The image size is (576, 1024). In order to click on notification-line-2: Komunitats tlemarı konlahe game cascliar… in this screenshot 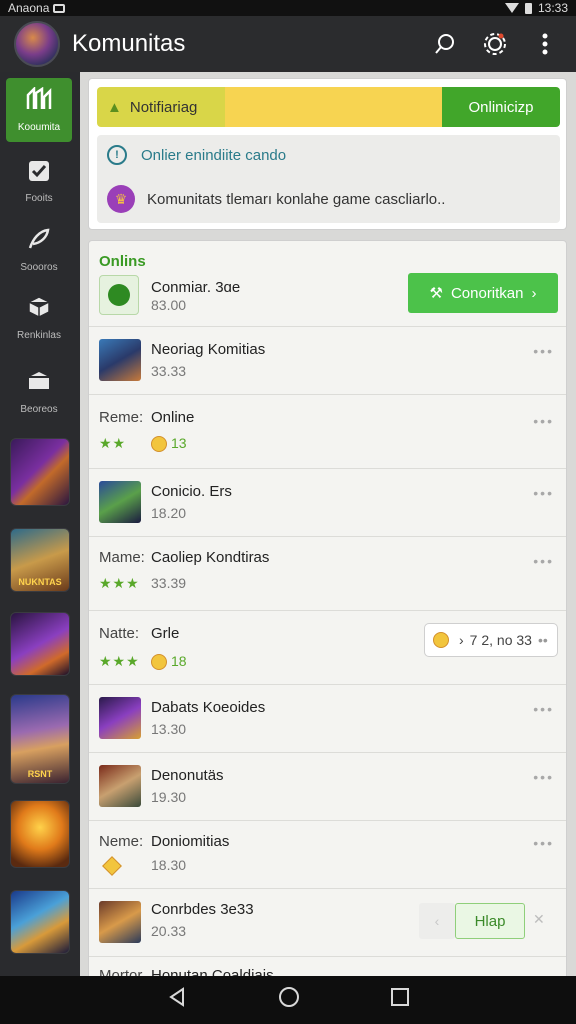, I will do `click(296, 199)`.